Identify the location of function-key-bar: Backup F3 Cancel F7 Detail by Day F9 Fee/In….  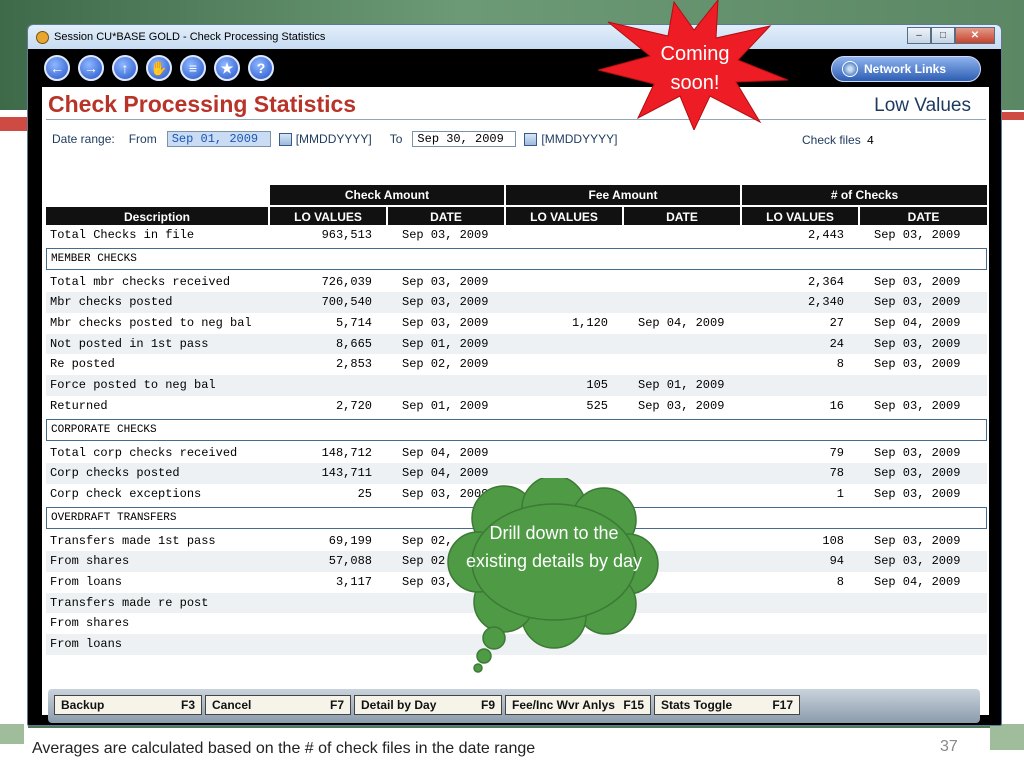
(514, 706).